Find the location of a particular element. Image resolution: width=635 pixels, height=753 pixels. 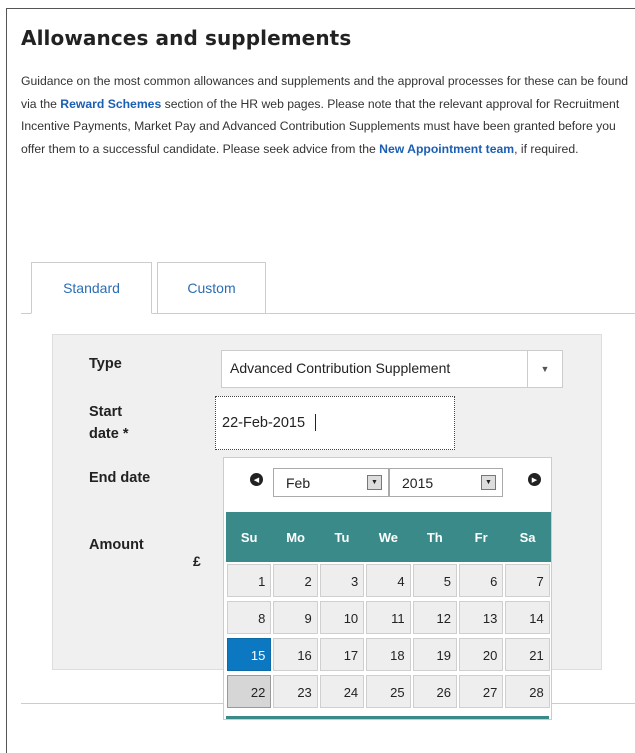

type-label: Type is located at coordinates (105, 364).